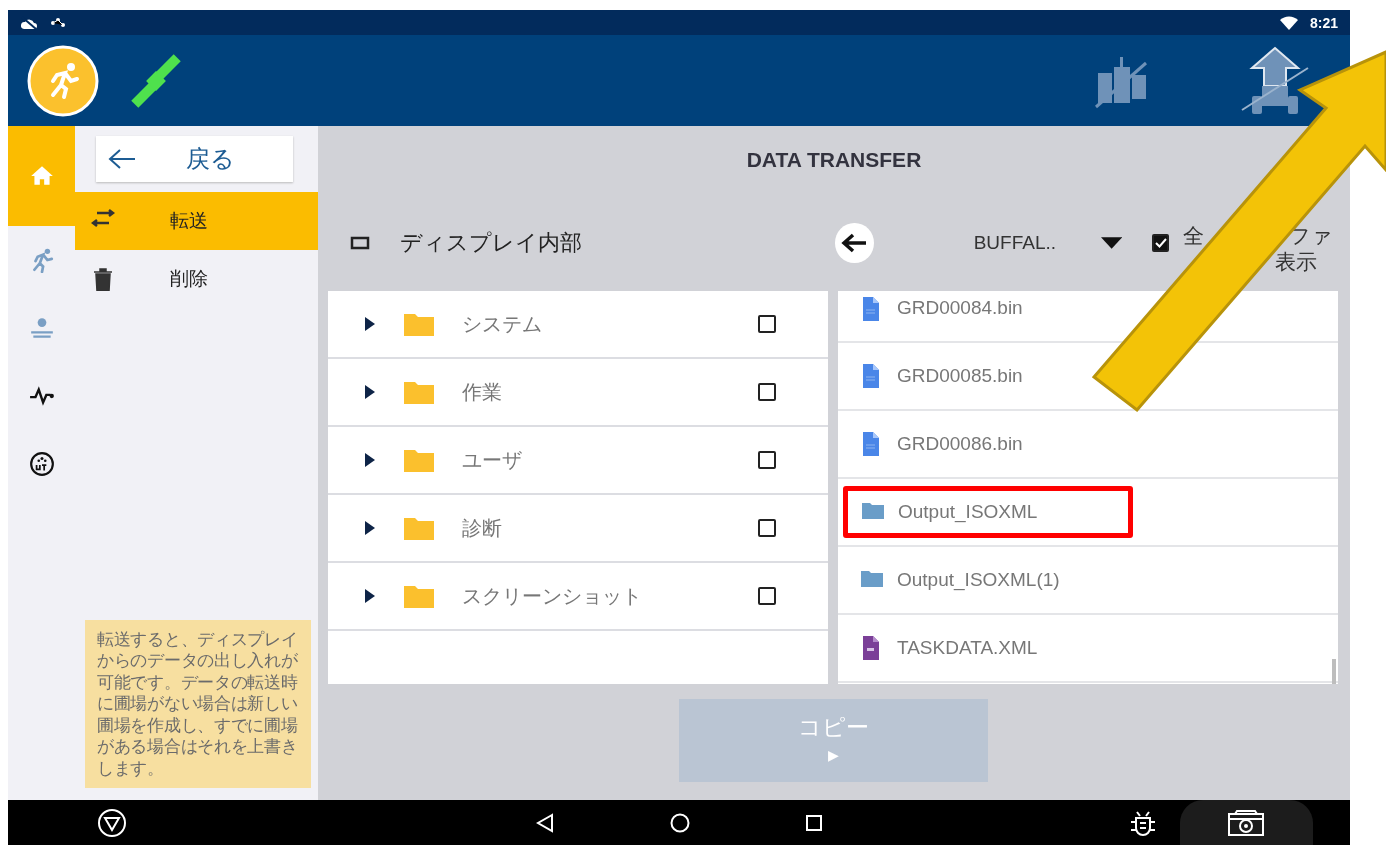  Describe the element at coordinates (1088, 513) in the screenshot. I see `file-row: Output_ISOXML` at that location.